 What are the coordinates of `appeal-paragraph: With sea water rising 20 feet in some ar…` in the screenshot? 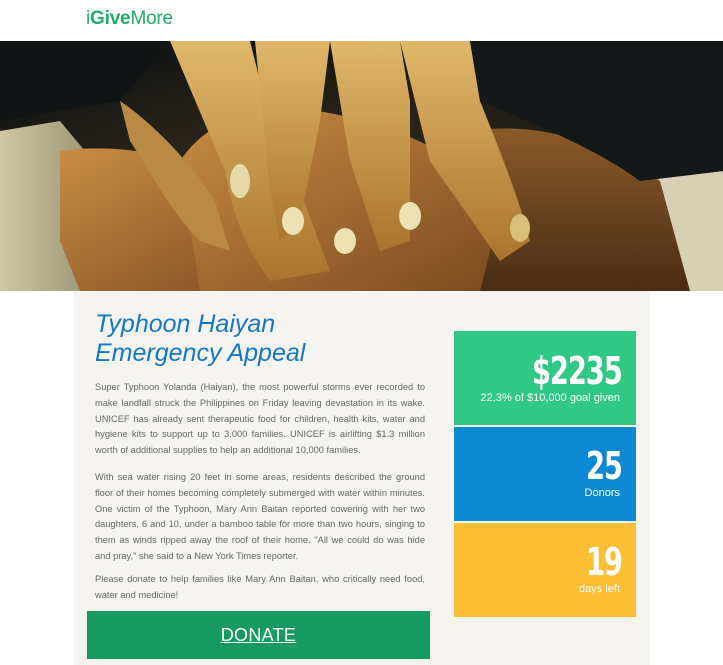 It's located at (260, 516).